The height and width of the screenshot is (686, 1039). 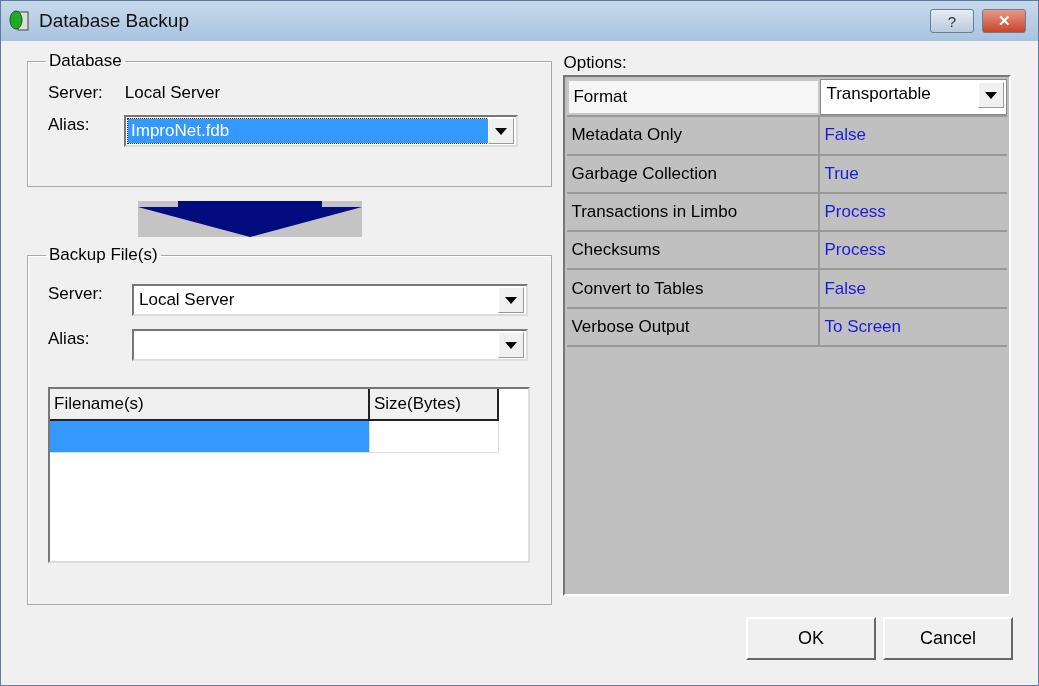 I want to click on option-name: Garbage Collection, so click(x=694, y=173).